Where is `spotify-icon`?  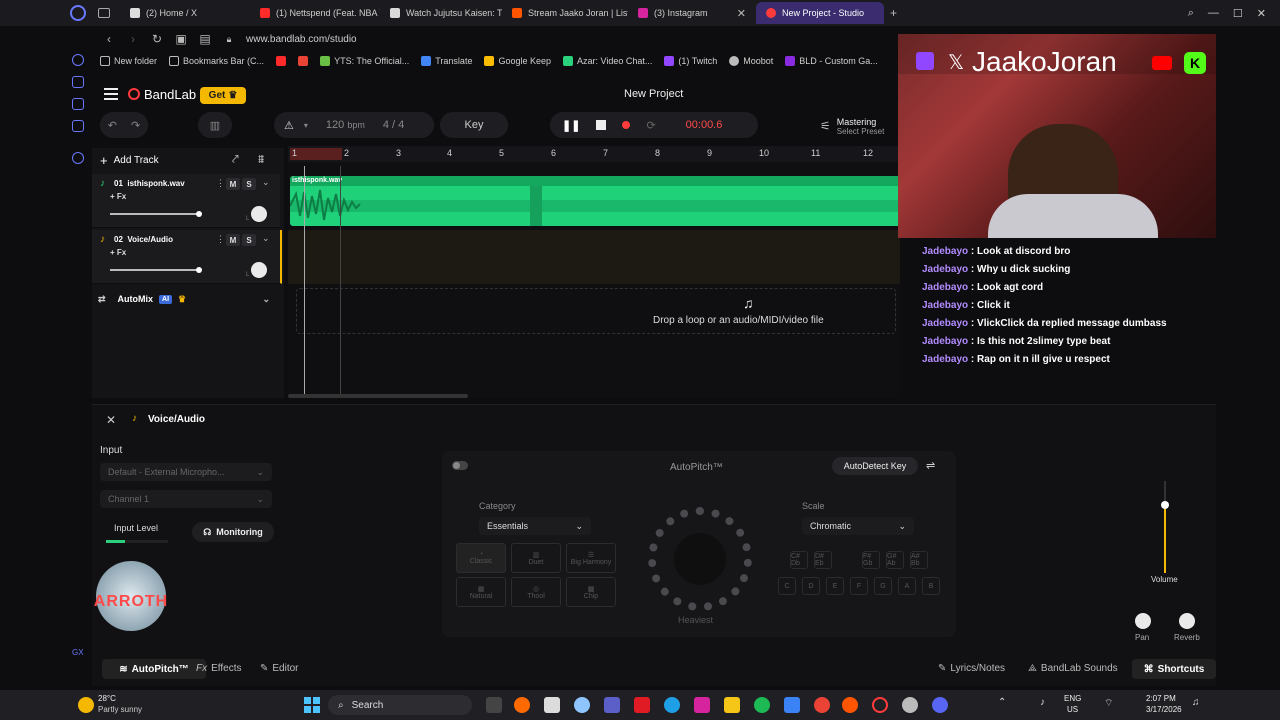 spotify-icon is located at coordinates (762, 705).